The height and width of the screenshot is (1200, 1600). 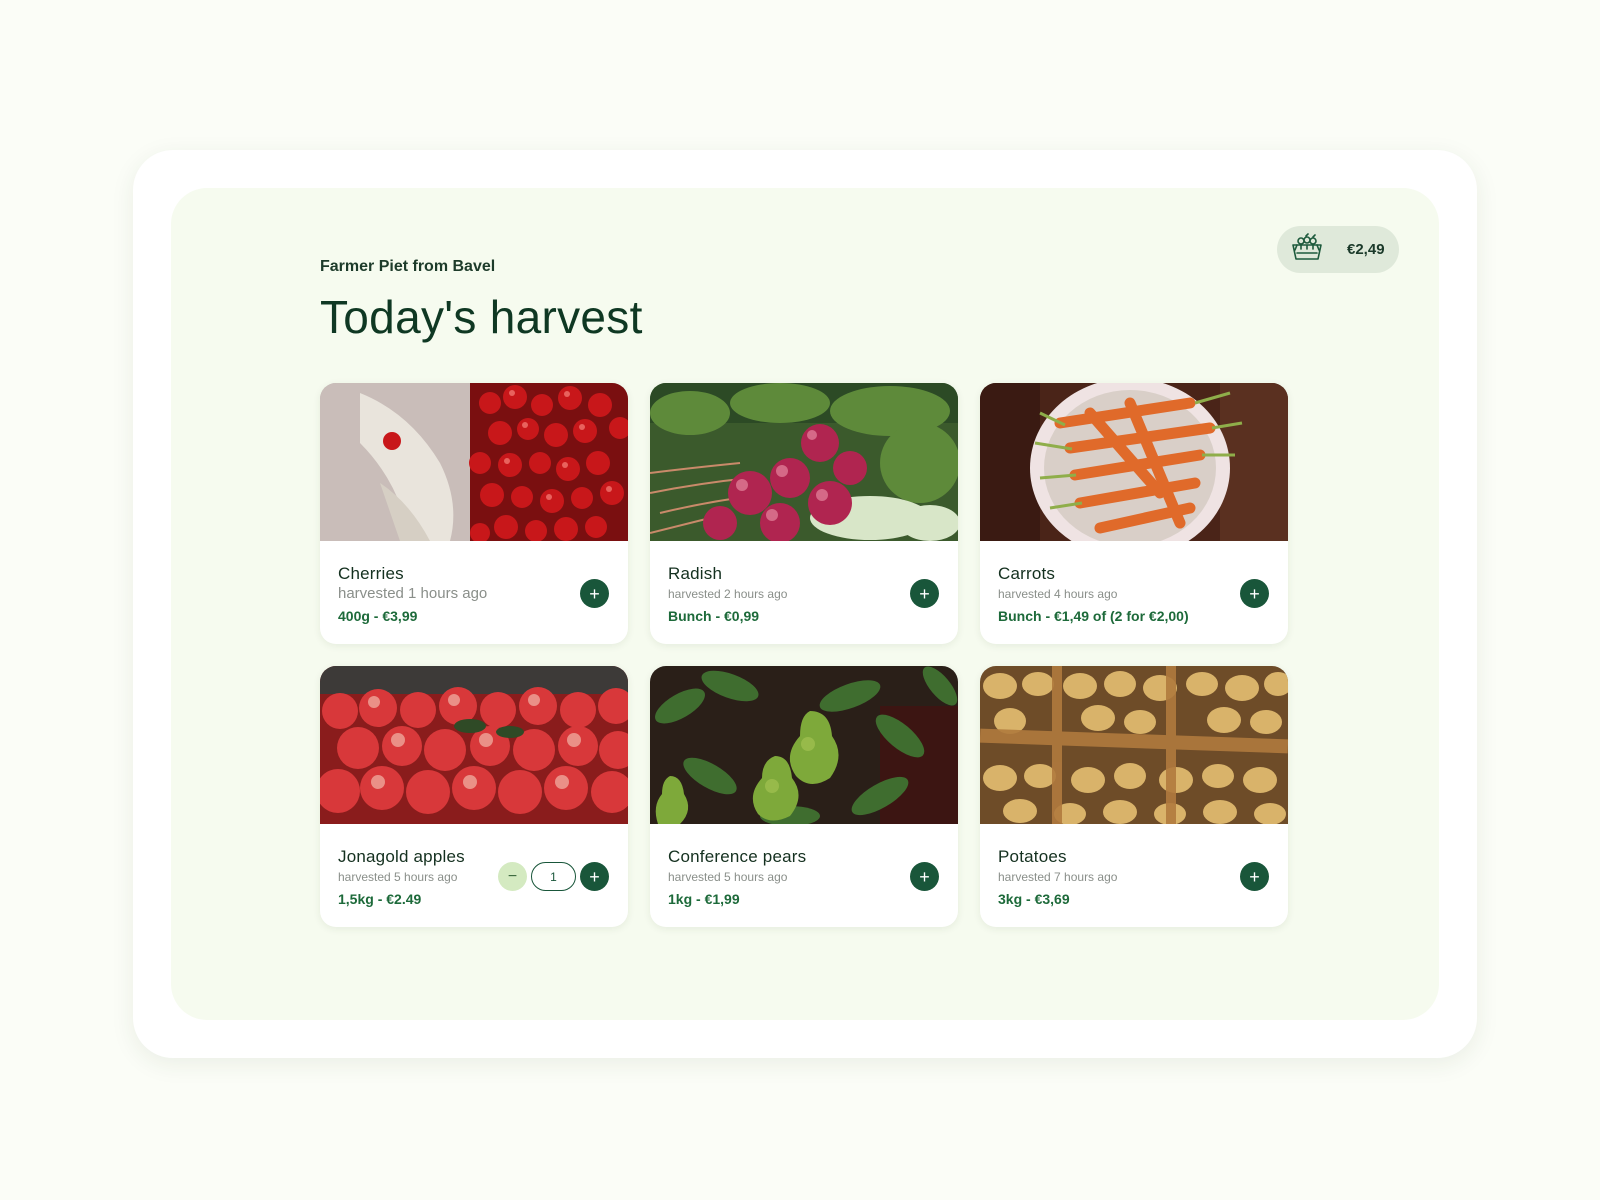 What do you see at coordinates (1032, 856) in the screenshot?
I see `product-name: Potatoes` at bounding box center [1032, 856].